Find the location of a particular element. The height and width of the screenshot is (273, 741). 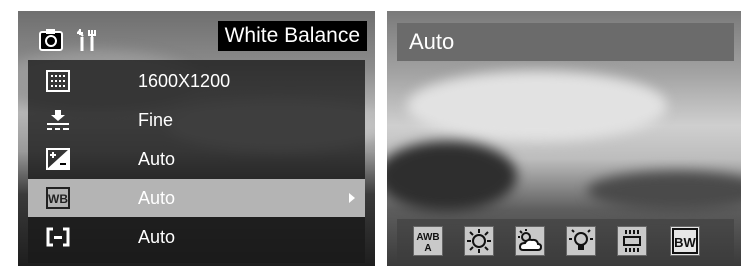

svg-text: AWB is located at coordinates (427, 237).